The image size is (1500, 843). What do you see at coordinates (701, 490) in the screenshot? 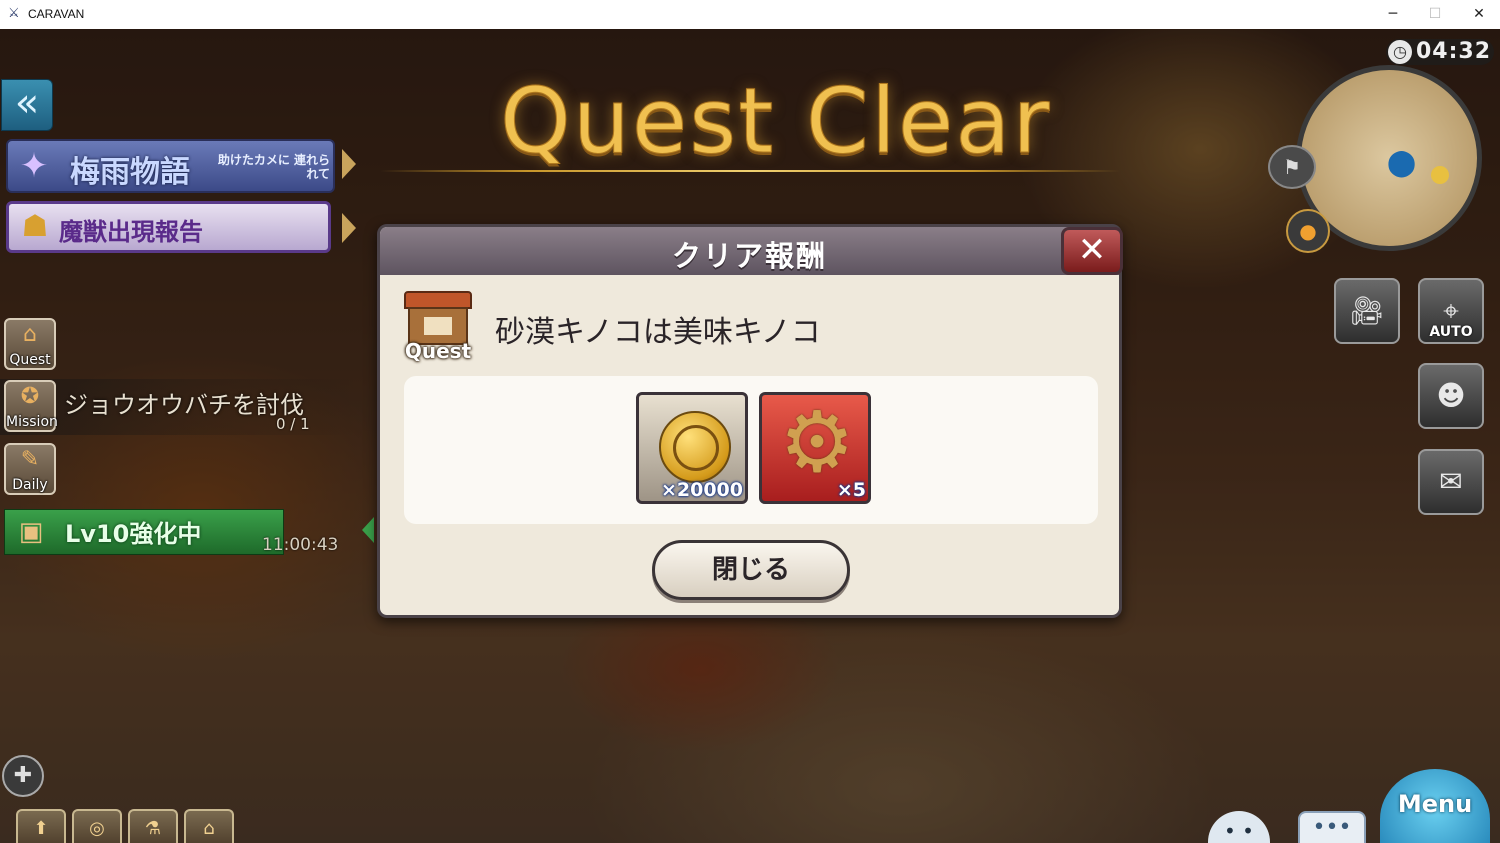
I see `reward-quantity: ×20000` at bounding box center [701, 490].